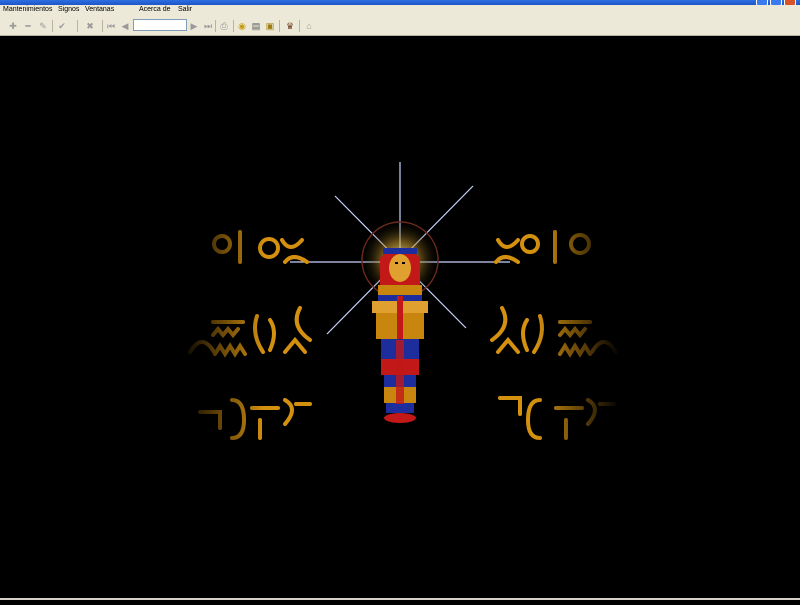  I want to click on previous-record-icon: ◀, so click(125, 26).